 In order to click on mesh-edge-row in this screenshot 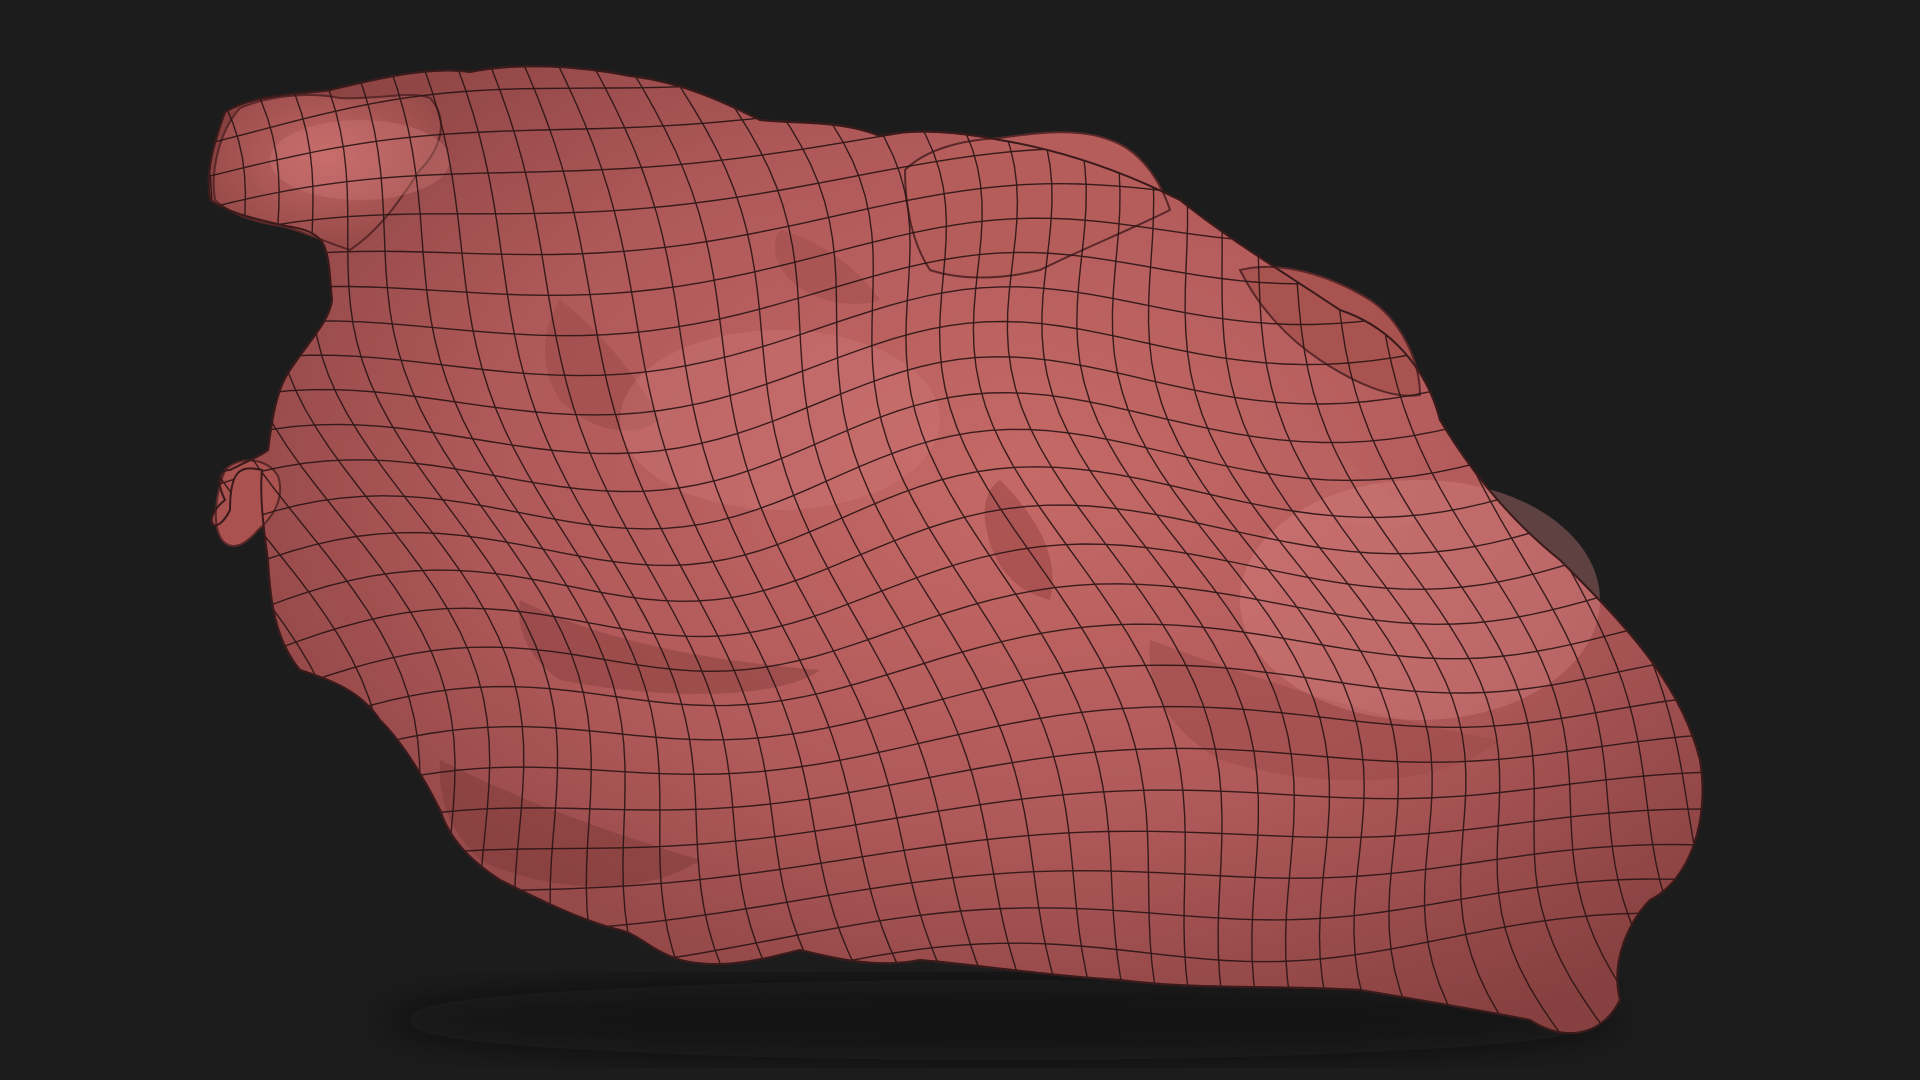, I will do `click(955, 73)`.